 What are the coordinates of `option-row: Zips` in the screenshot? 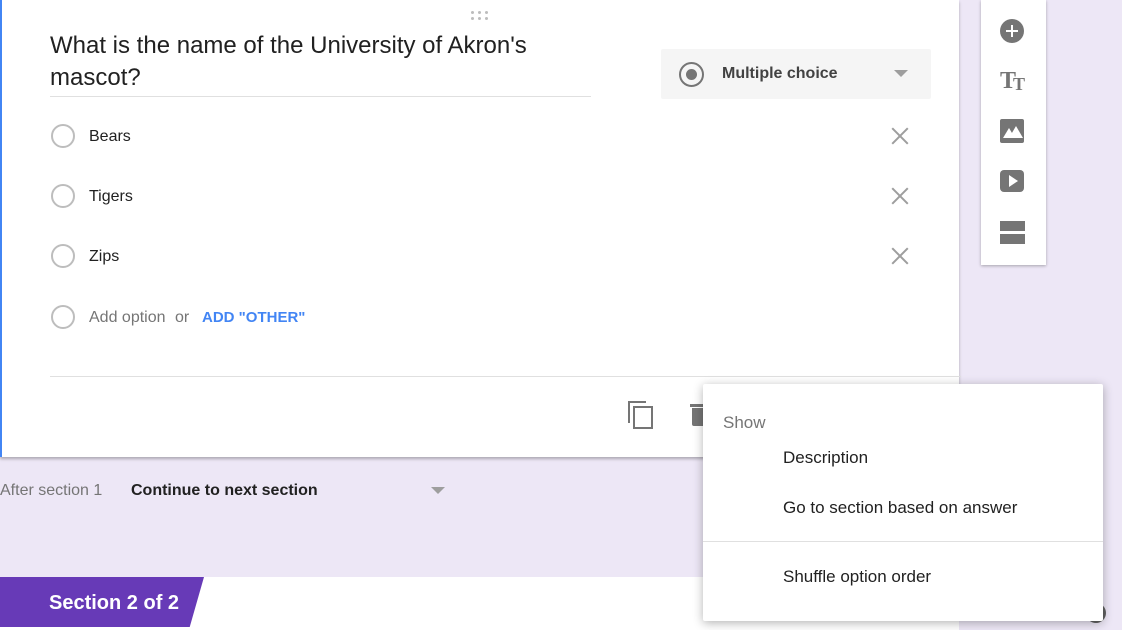 It's located at (485, 256).